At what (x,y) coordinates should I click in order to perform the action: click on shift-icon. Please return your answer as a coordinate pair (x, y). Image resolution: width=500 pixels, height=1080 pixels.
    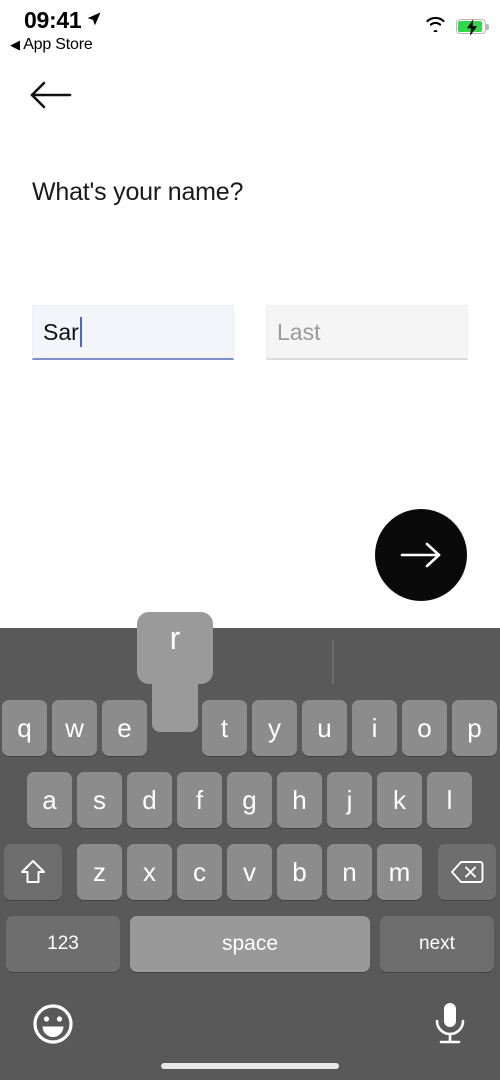
    Looking at the image, I should click on (33, 871).